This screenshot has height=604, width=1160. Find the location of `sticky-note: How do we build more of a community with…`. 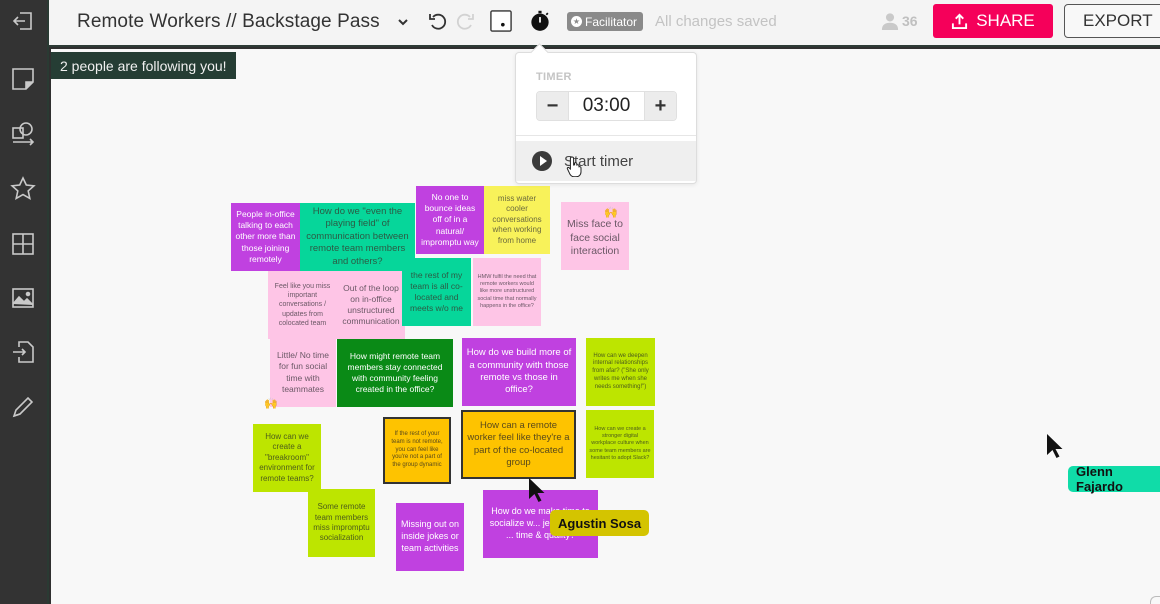

sticky-note: How do we build more of a community with… is located at coordinates (519, 372).